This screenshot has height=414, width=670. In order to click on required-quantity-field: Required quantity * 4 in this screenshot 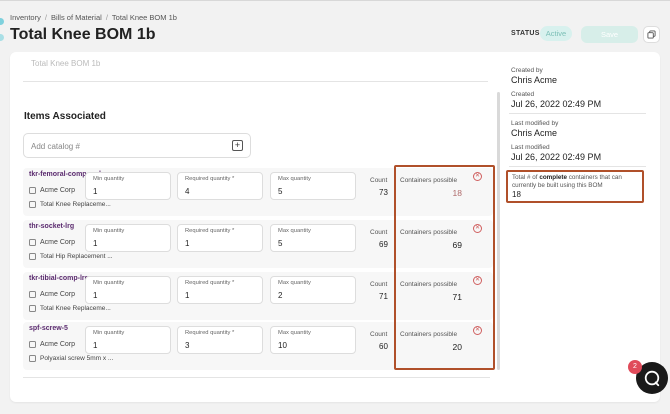, I will do `click(220, 186)`.